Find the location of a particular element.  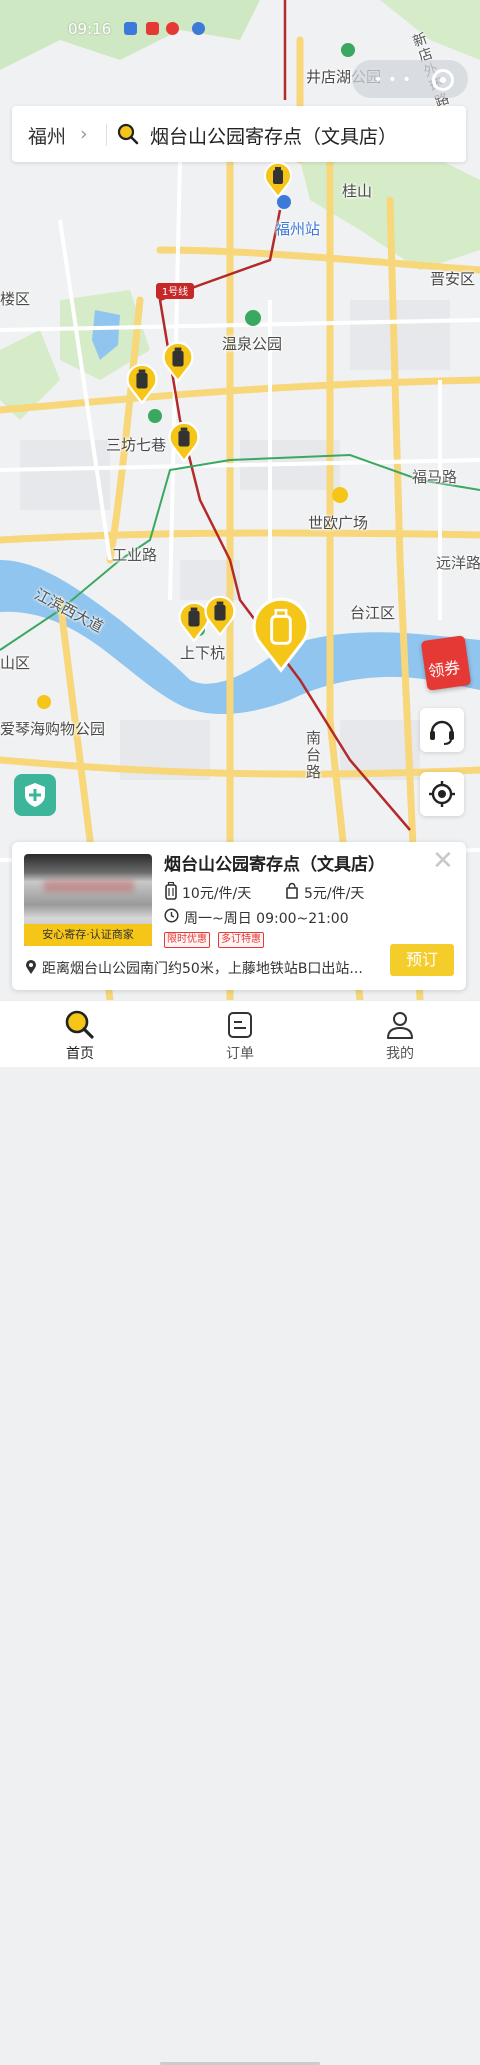

location-pin-icon is located at coordinates (31, 967).